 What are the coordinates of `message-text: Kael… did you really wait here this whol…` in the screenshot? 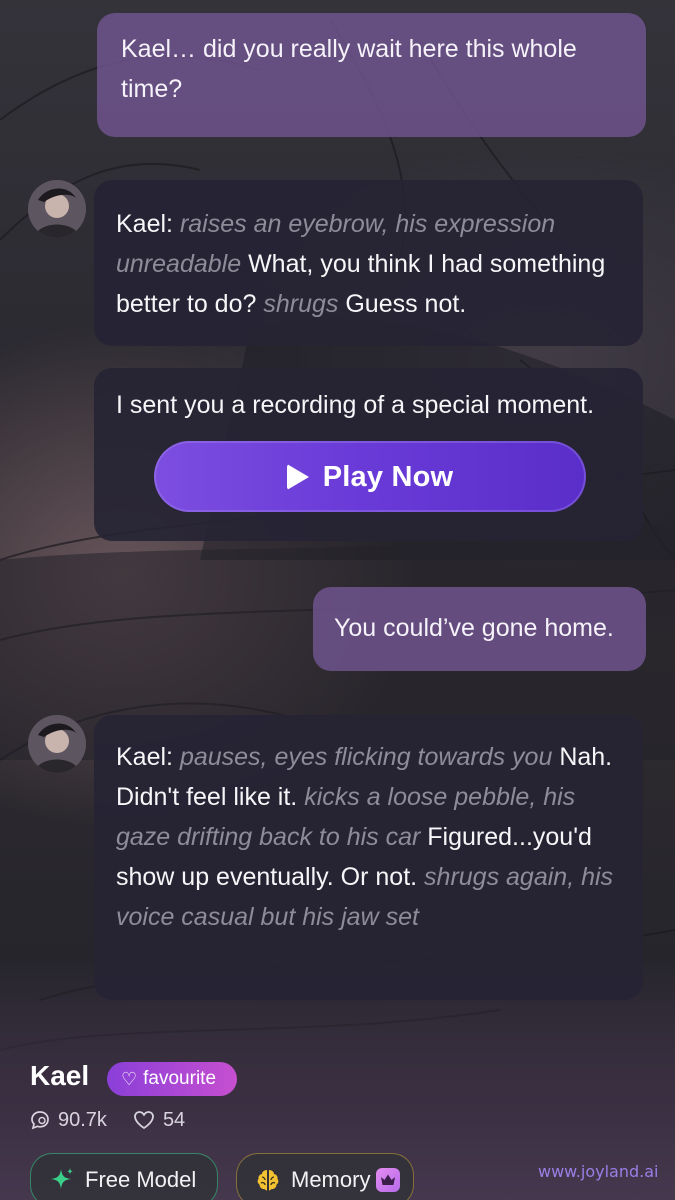 It's located at (349, 69).